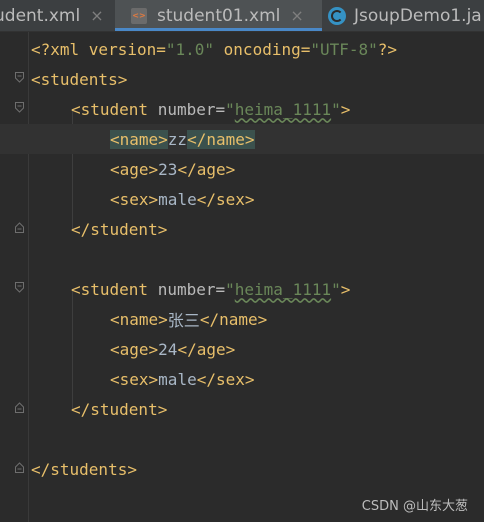  I want to click on watermark: CSDN @山东大葱, so click(414, 506).